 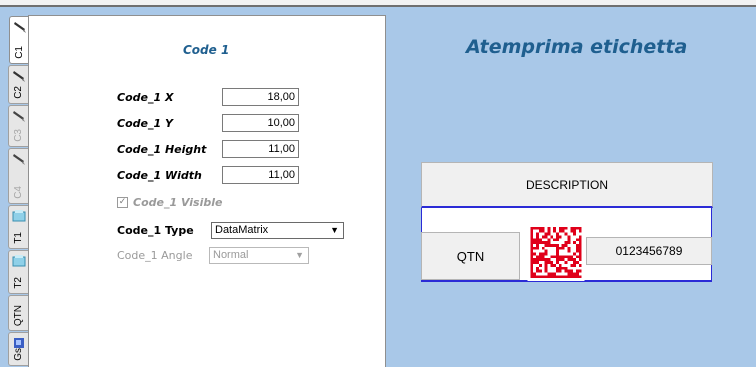 What do you see at coordinates (18, 92) in the screenshot?
I see `tab-label: C2` at bounding box center [18, 92].